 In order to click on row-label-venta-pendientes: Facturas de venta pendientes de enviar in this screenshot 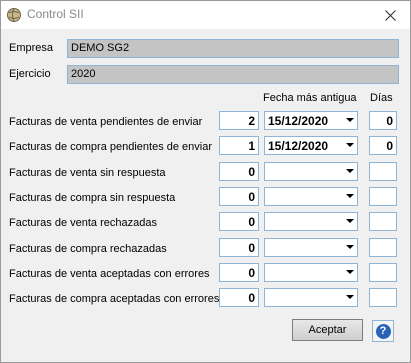, I will do `click(106, 122)`.